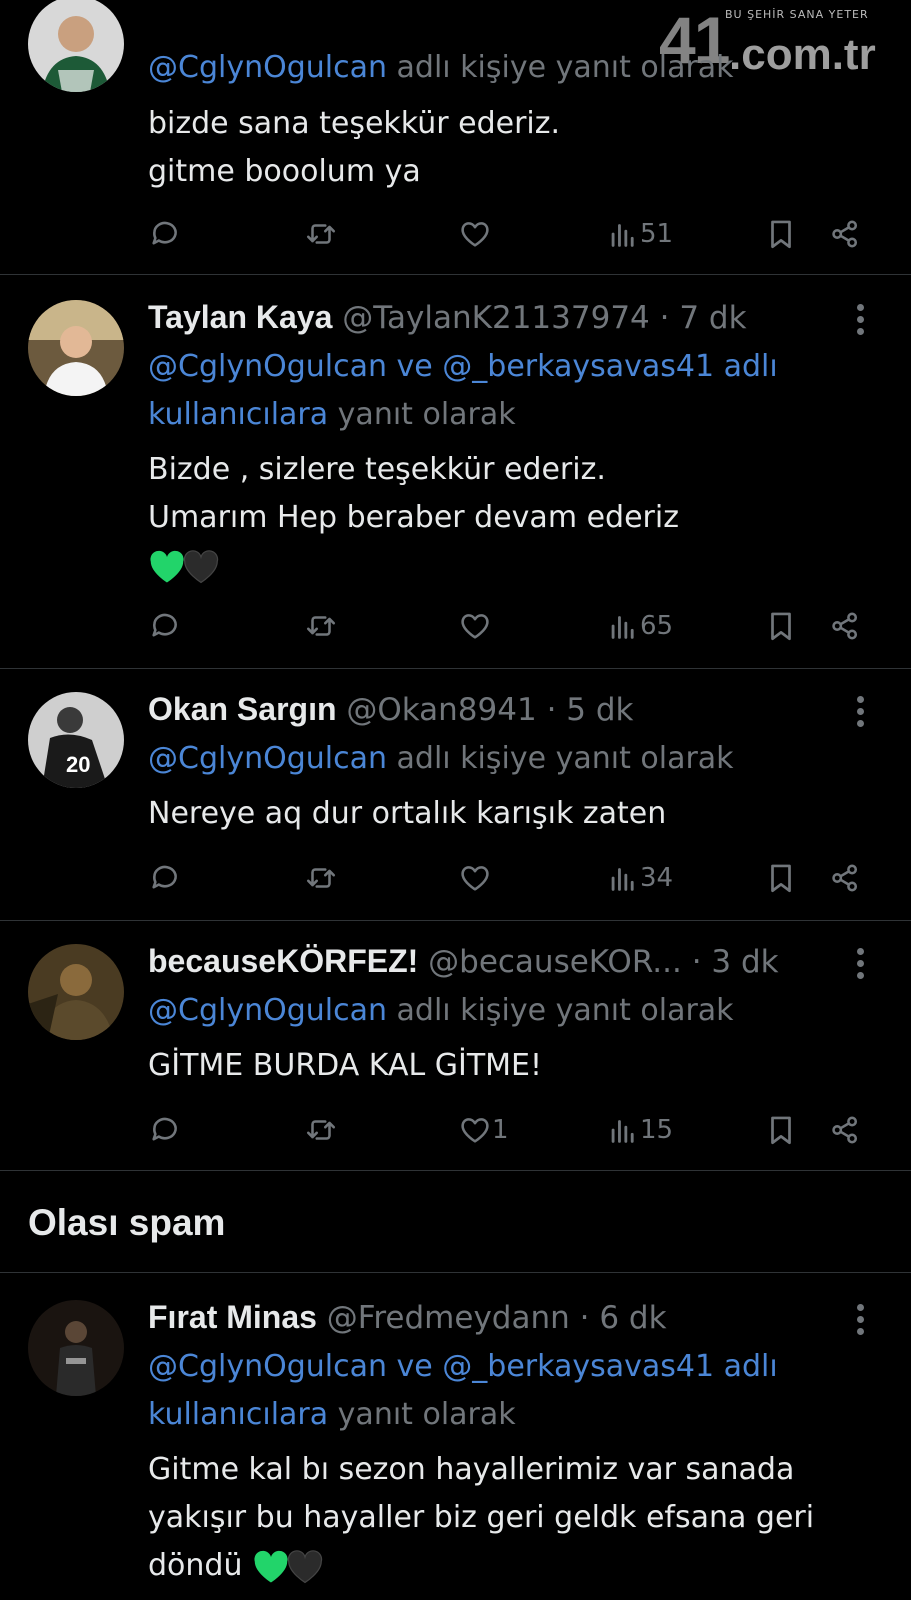 Image resolution: width=911 pixels, height=1600 pixels. What do you see at coordinates (345, 1065) in the screenshot?
I see `tweet-text: GİTME BURDA KAL GİTME!` at bounding box center [345, 1065].